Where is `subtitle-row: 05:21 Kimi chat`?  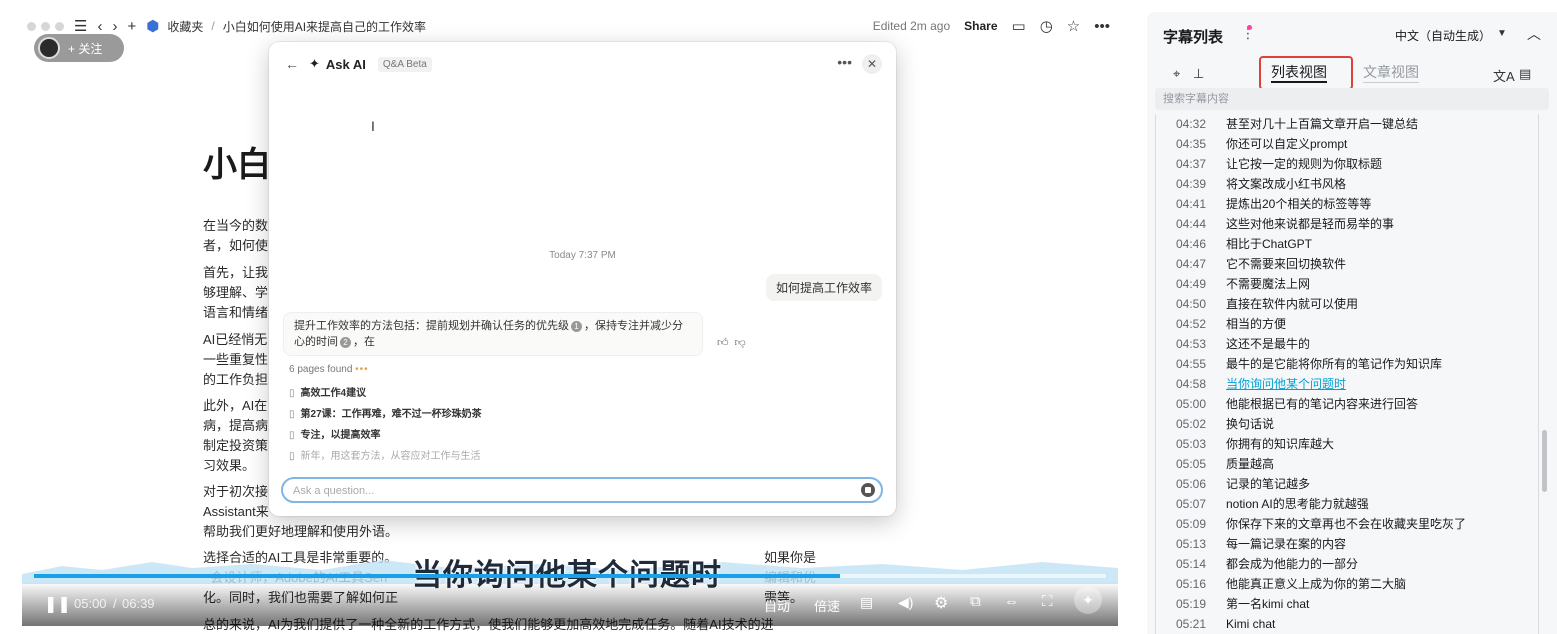 subtitle-row: 05:21 Kimi chat is located at coordinates (1347, 624).